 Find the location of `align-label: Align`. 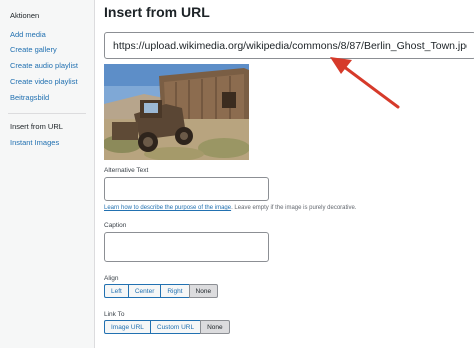

align-label: Align is located at coordinates (111, 278).